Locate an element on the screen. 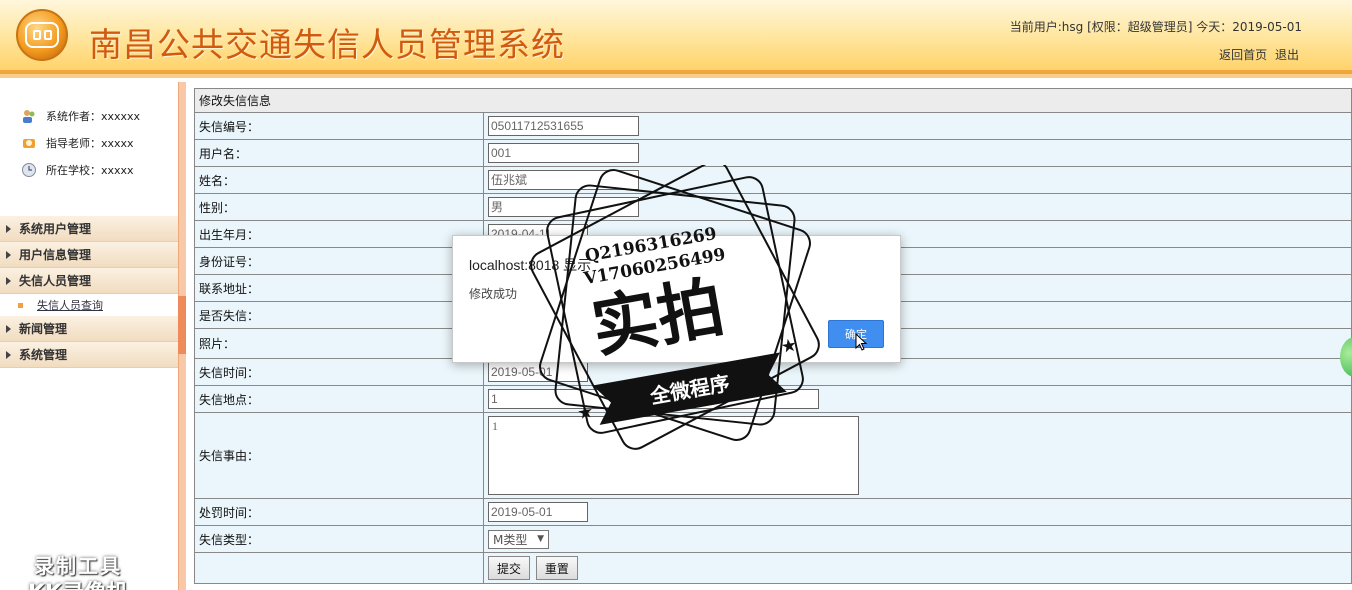 This screenshot has width=1352, height=590. label-photo: 照片： is located at coordinates (339, 343).